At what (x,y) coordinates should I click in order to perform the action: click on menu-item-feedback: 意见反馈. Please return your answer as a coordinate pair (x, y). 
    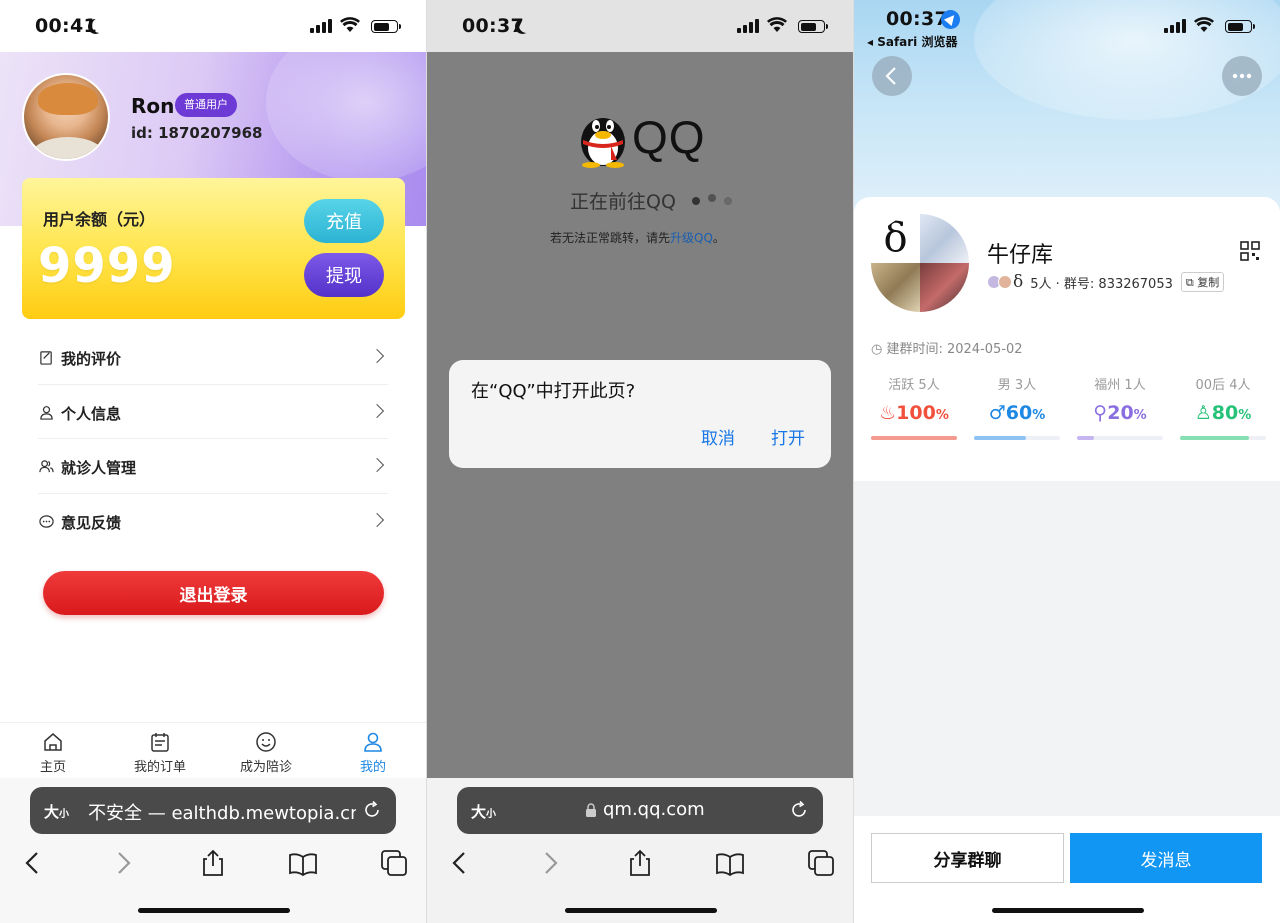
    Looking at the image, I should click on (213, 521).